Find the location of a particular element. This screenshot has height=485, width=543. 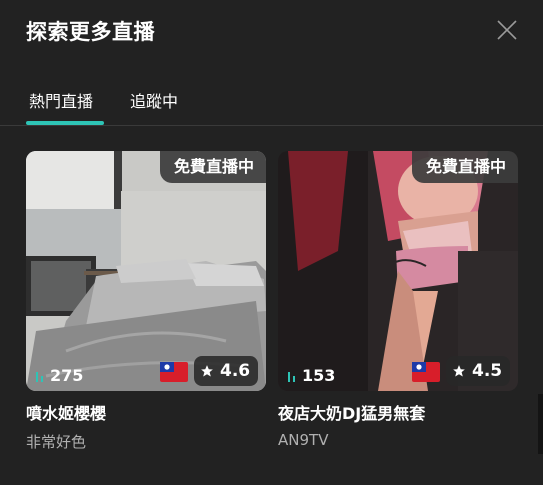

close-button is located at coordinates (507, 30).